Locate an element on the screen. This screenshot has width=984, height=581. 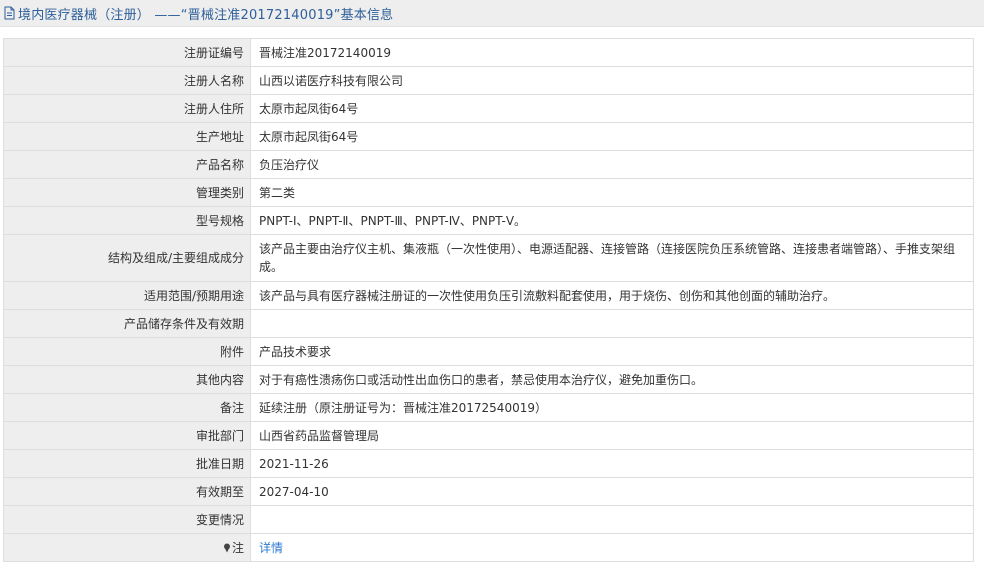
table-row: 注册人名称 山西以诺医疗科技有限公司 is located at coordinates (488, 80).